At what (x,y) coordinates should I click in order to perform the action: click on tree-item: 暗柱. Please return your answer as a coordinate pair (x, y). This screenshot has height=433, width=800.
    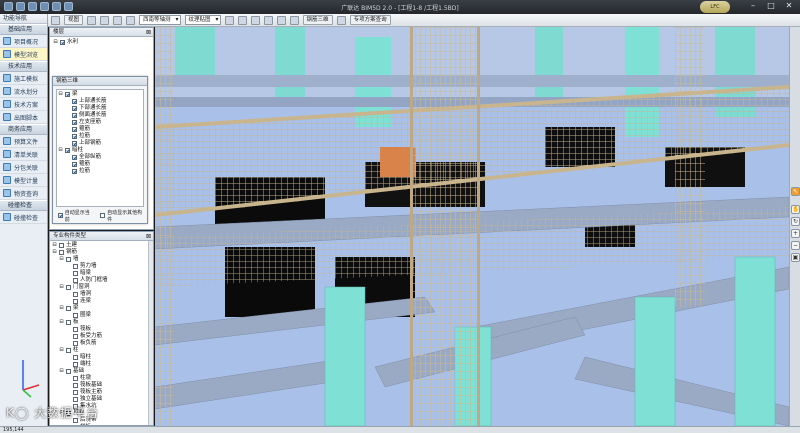
    Looking at the image, I should click on (101, 357).